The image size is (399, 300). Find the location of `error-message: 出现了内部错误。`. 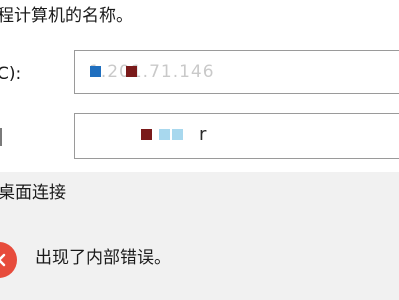

error-message: 出现了内部错误。 is located at coordinates (103, 258).